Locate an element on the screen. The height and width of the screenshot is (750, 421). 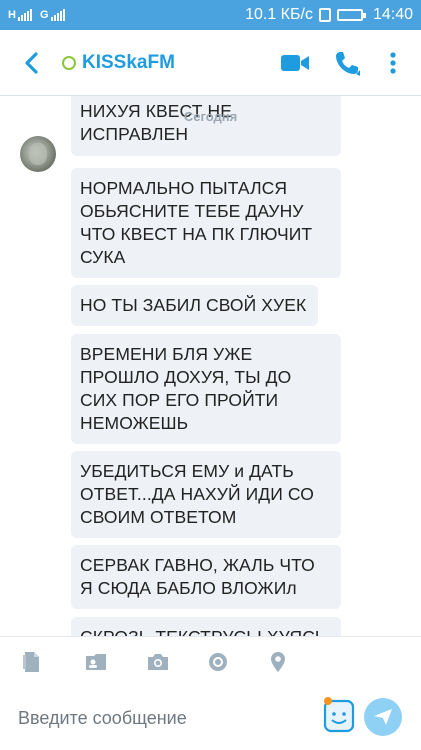
header-actions is located at coordinates (345, 63).